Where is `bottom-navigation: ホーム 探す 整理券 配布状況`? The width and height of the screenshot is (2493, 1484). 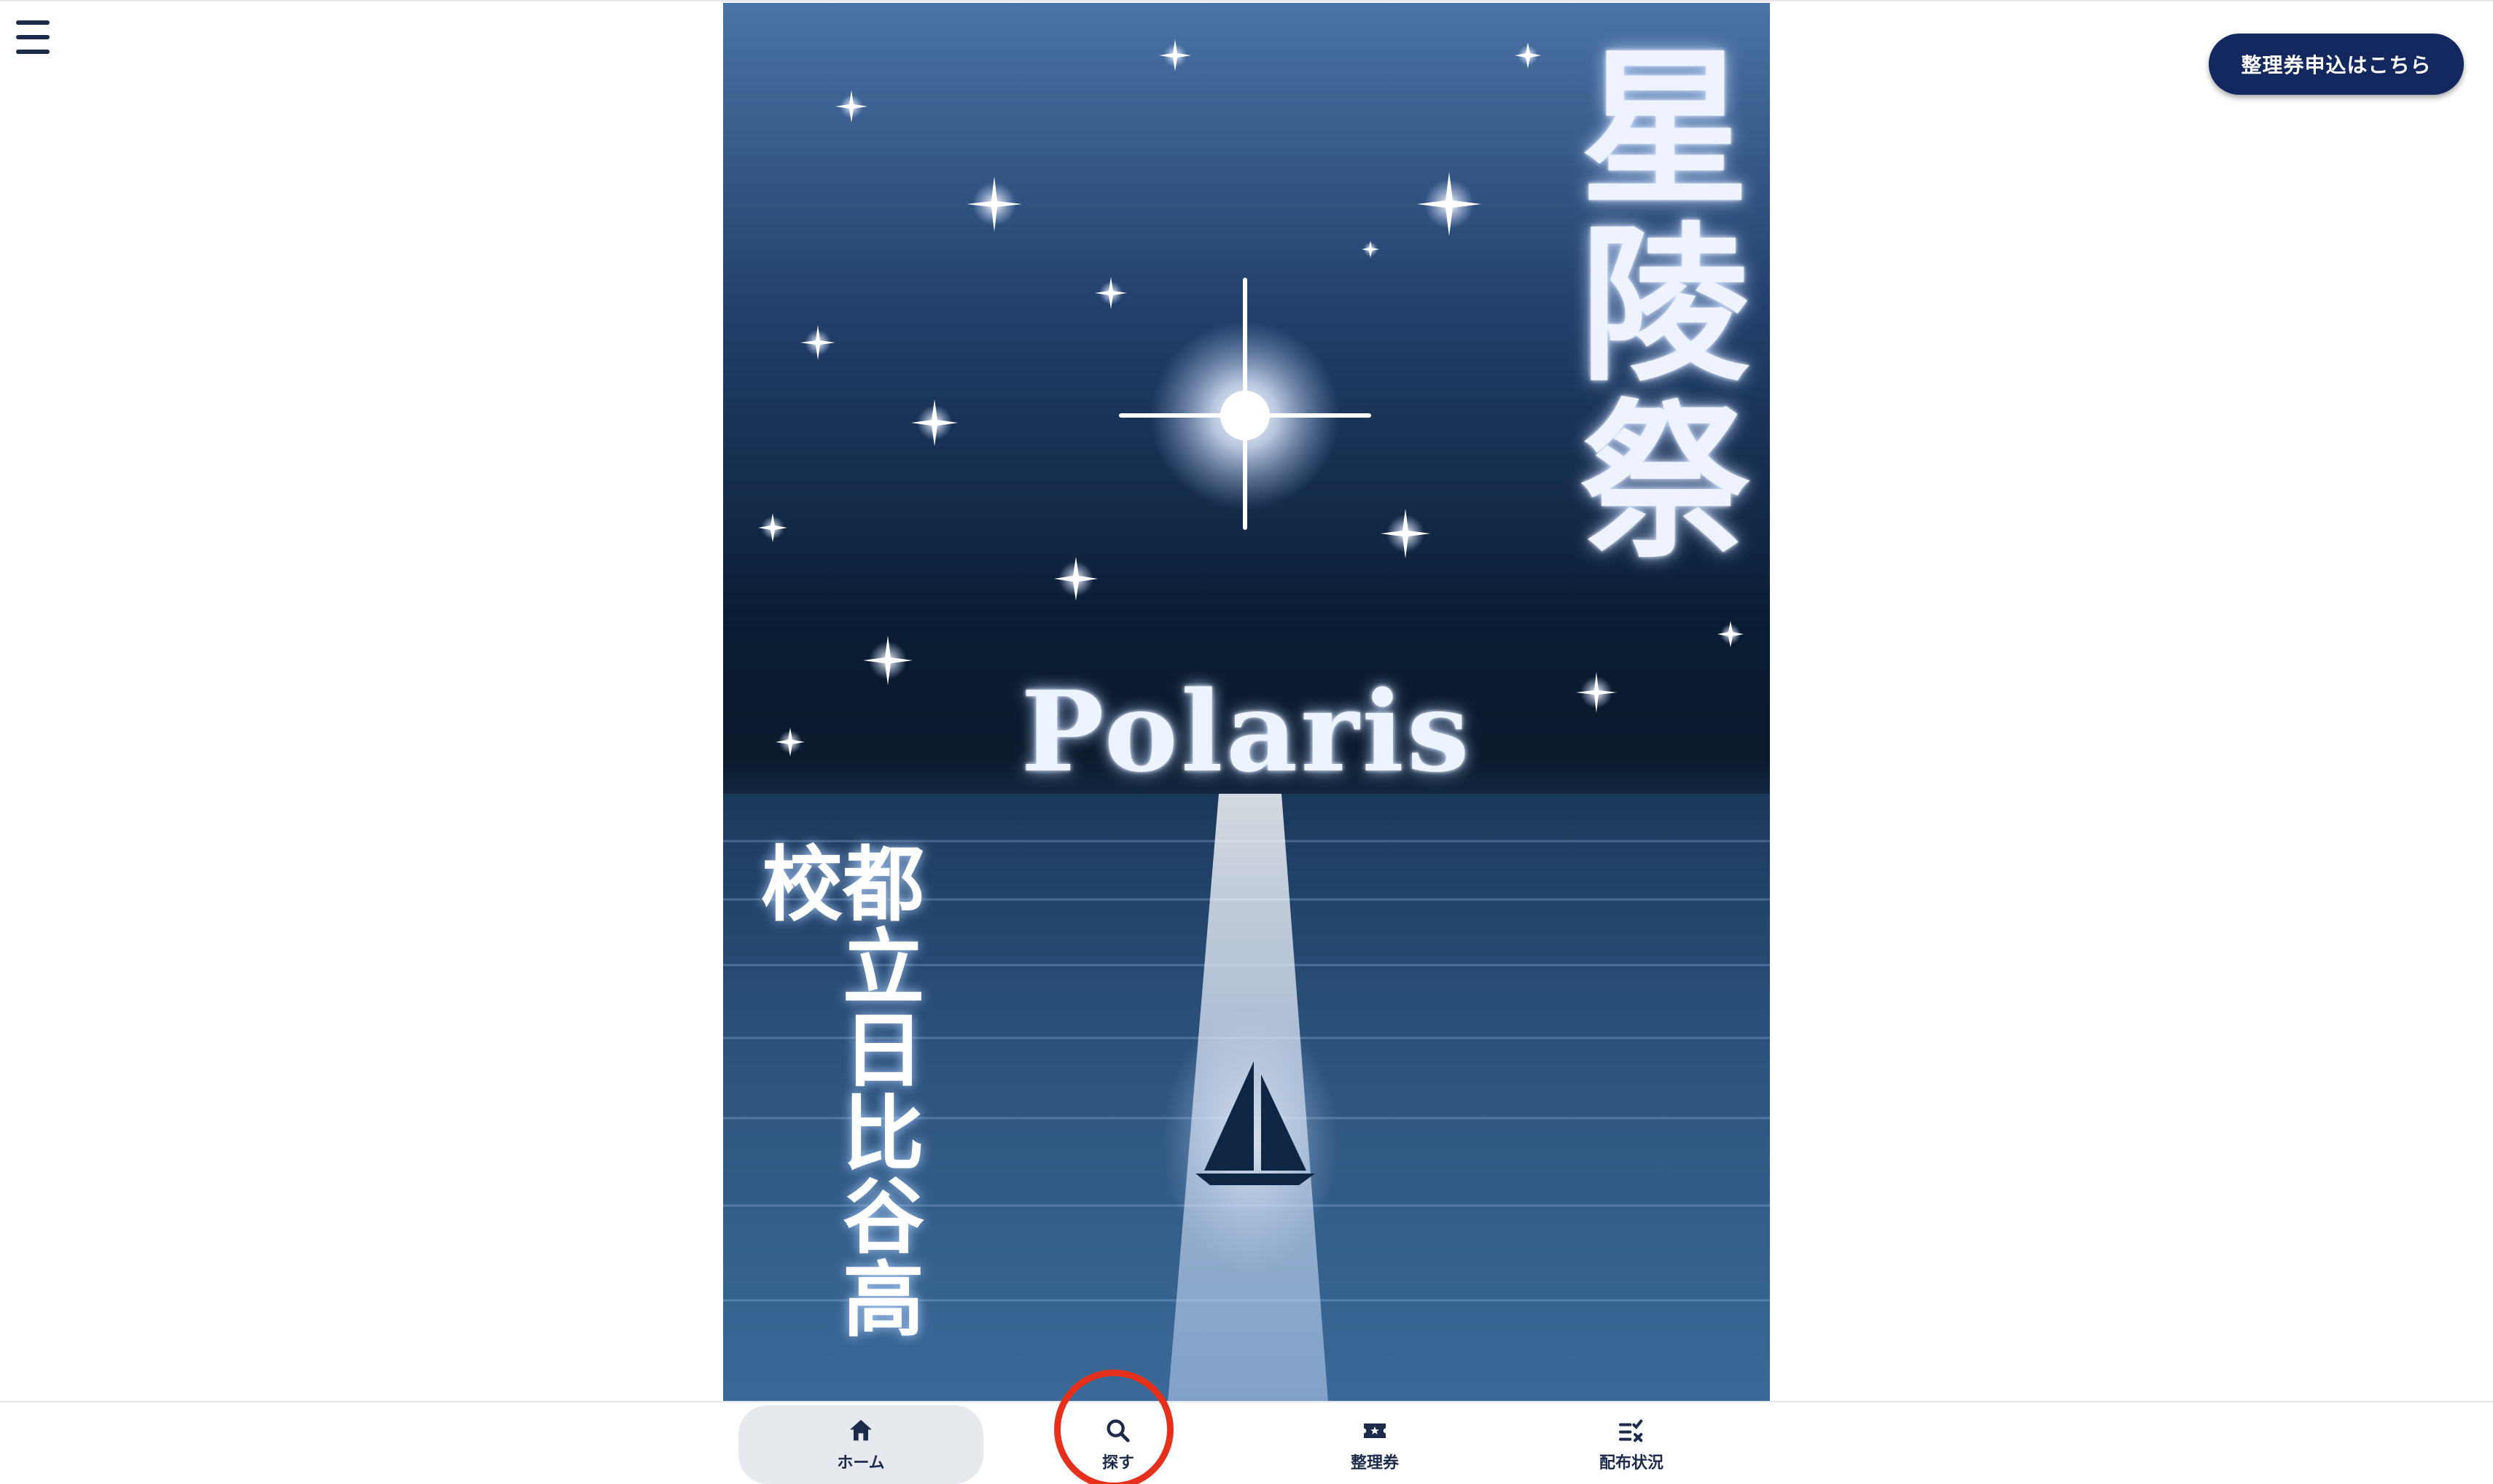 bottom-navigation: ホーム 探す 整理券 配布状況 is located at coordinates (1246, 1442).